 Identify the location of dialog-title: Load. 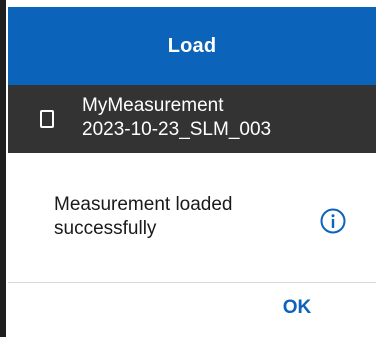
(192, 45).